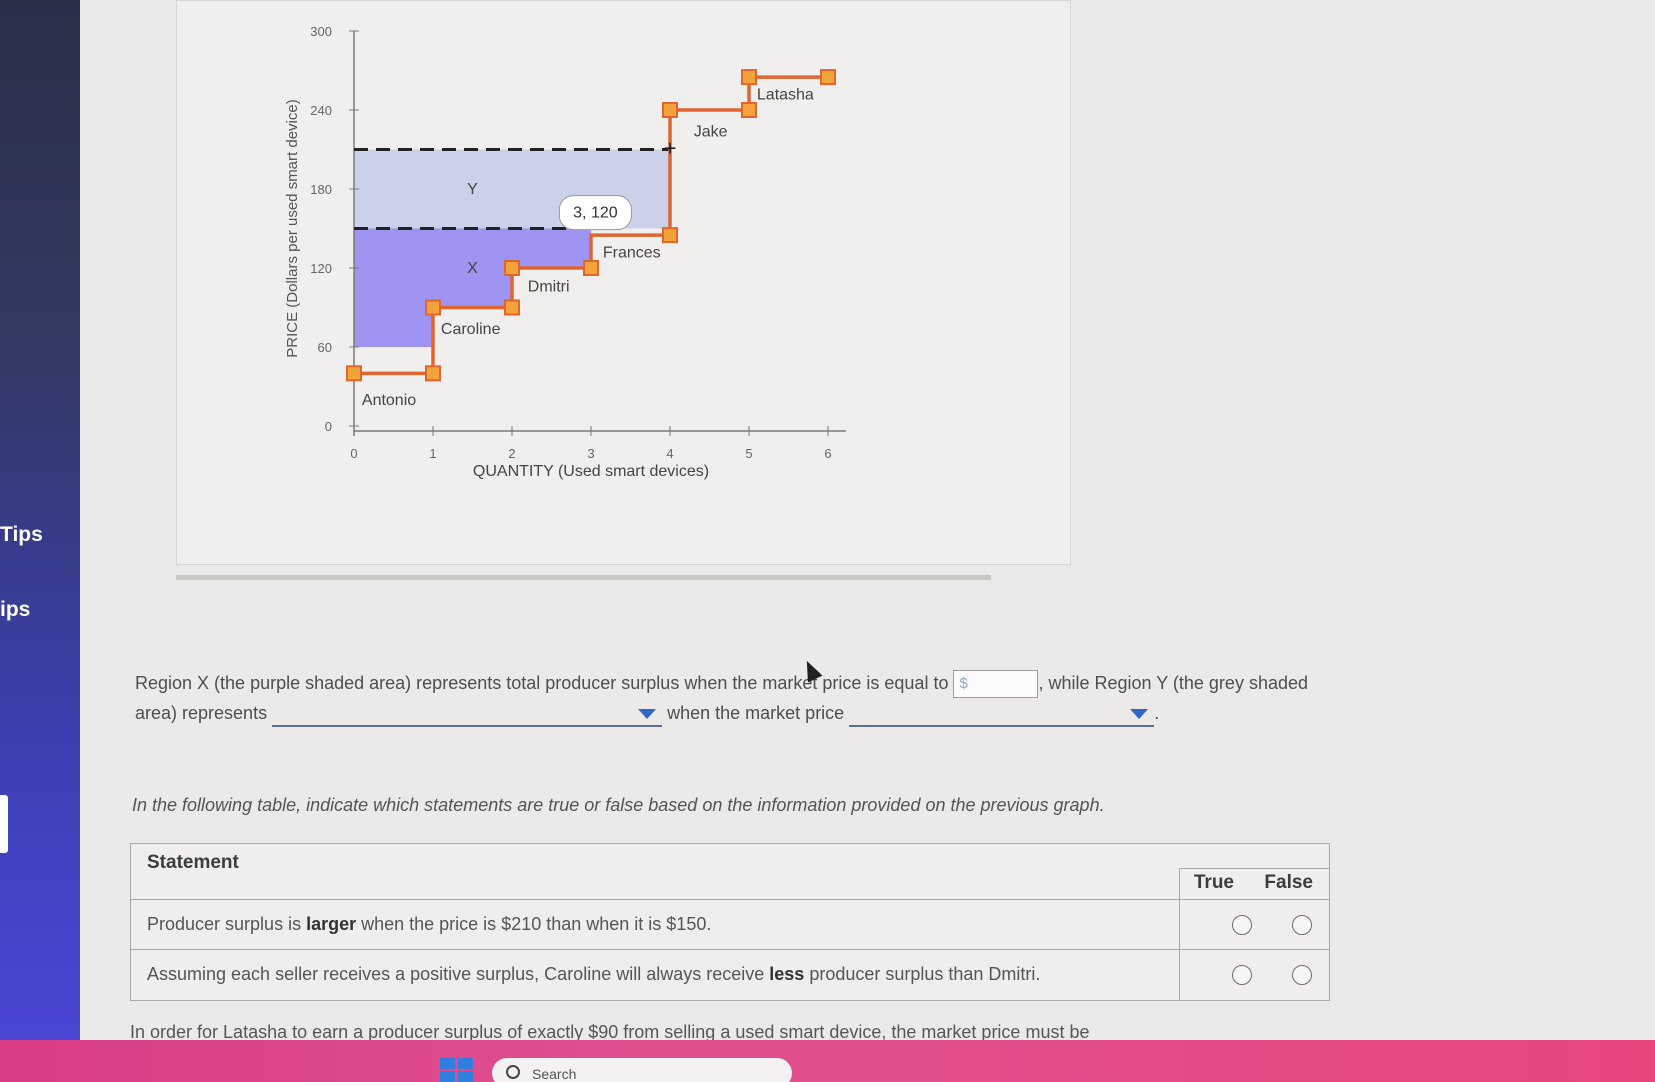  Describe the element at coordinates (642, 1070) in the screenshot. I see `taskbar-search: Search` at that location.